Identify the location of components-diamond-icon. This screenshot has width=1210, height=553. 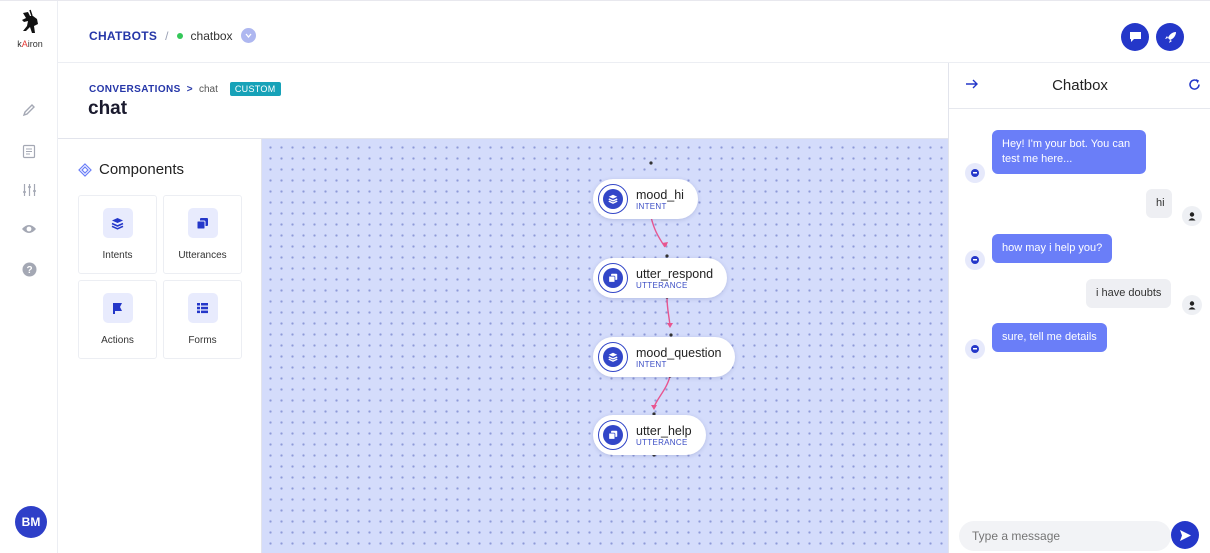
(85, 169).